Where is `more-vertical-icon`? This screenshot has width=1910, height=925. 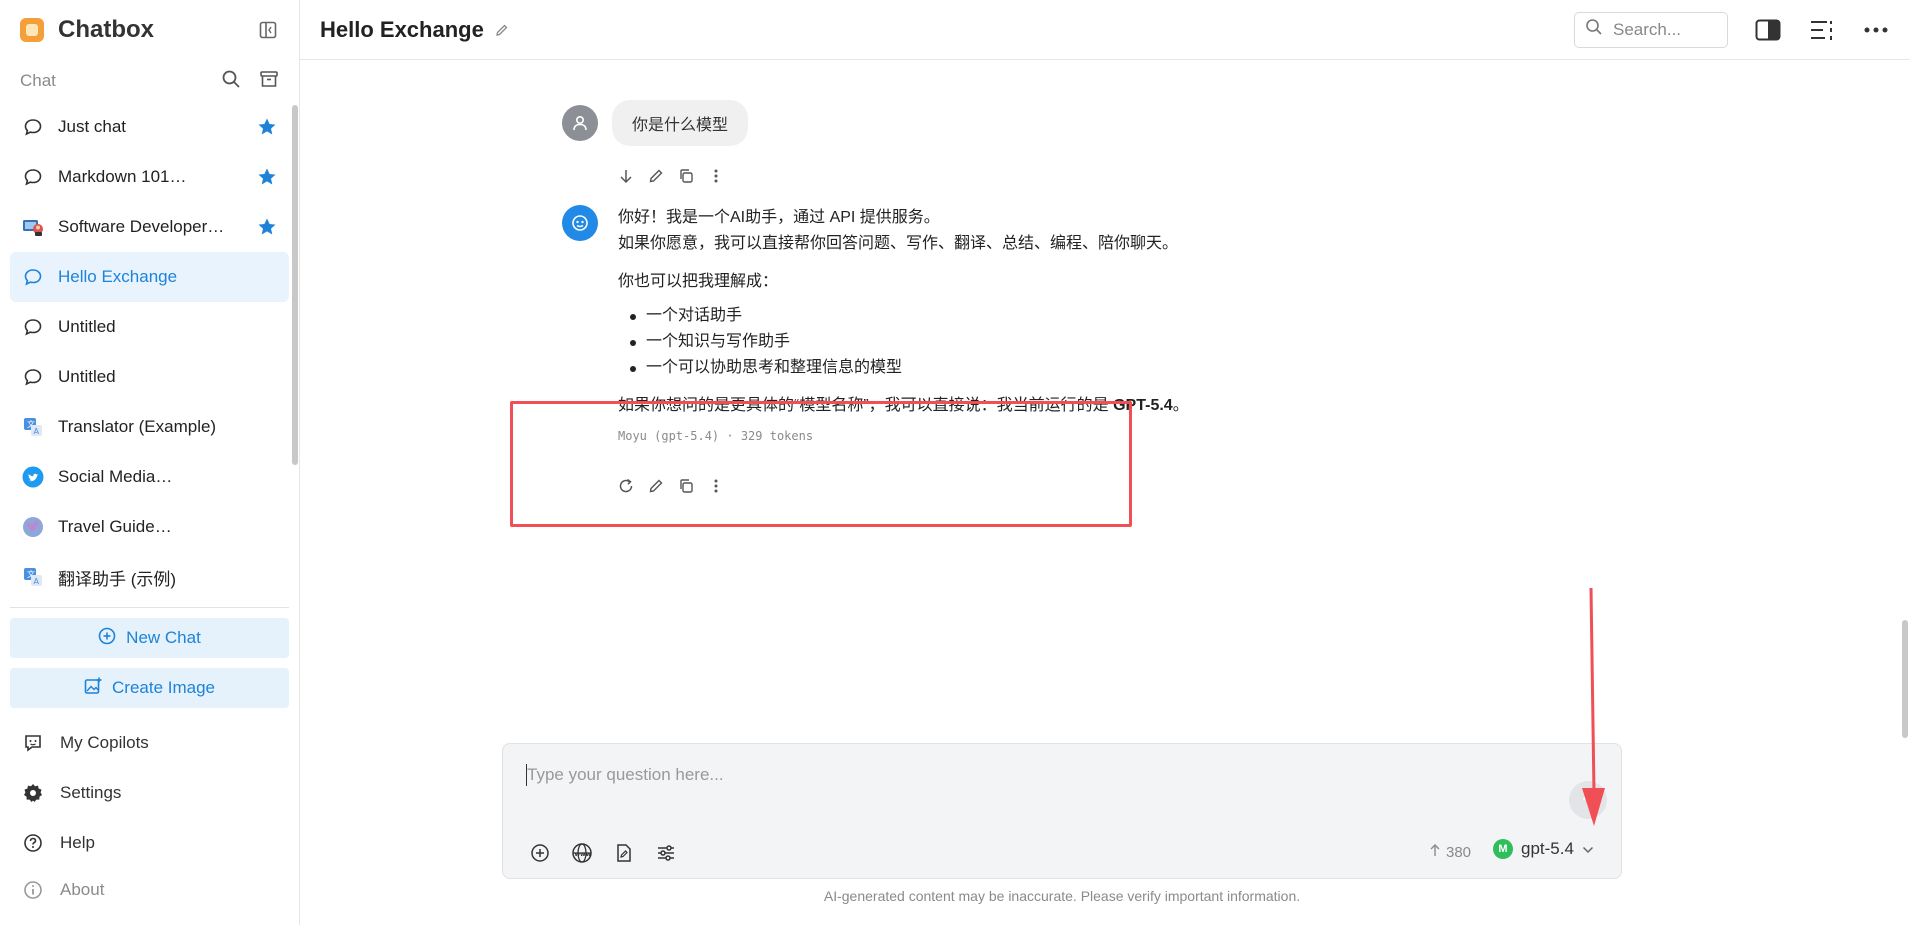 more-vertical-icon is located at coordinates (716, 176).